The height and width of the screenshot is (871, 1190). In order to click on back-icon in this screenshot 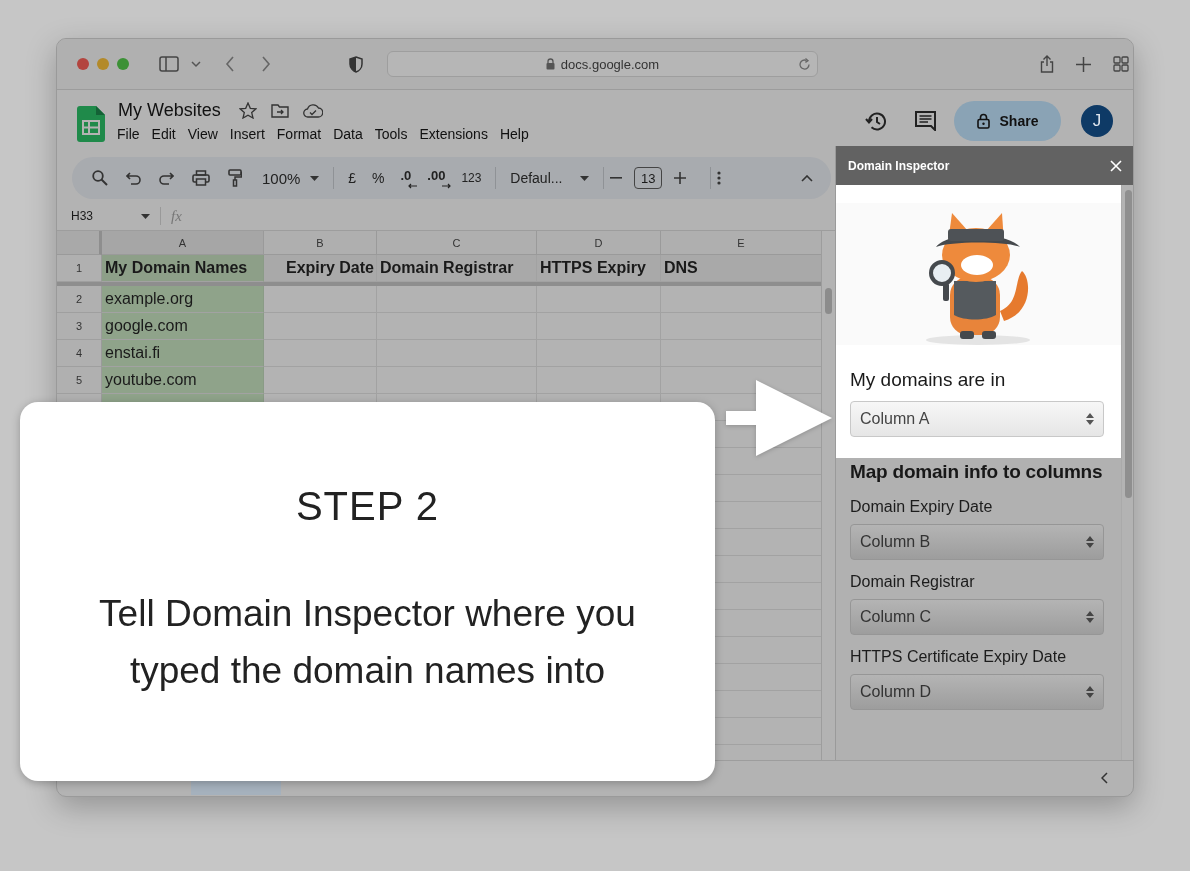, I will do `click(230, 64)`.